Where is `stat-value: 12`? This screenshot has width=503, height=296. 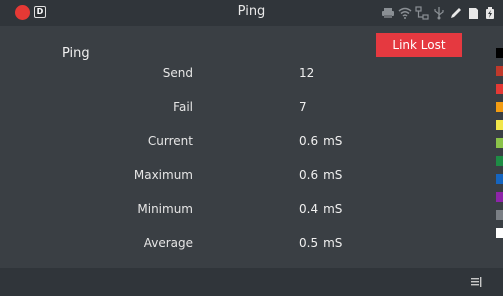
stat-value: 12 is located at coordinates (309, 73).